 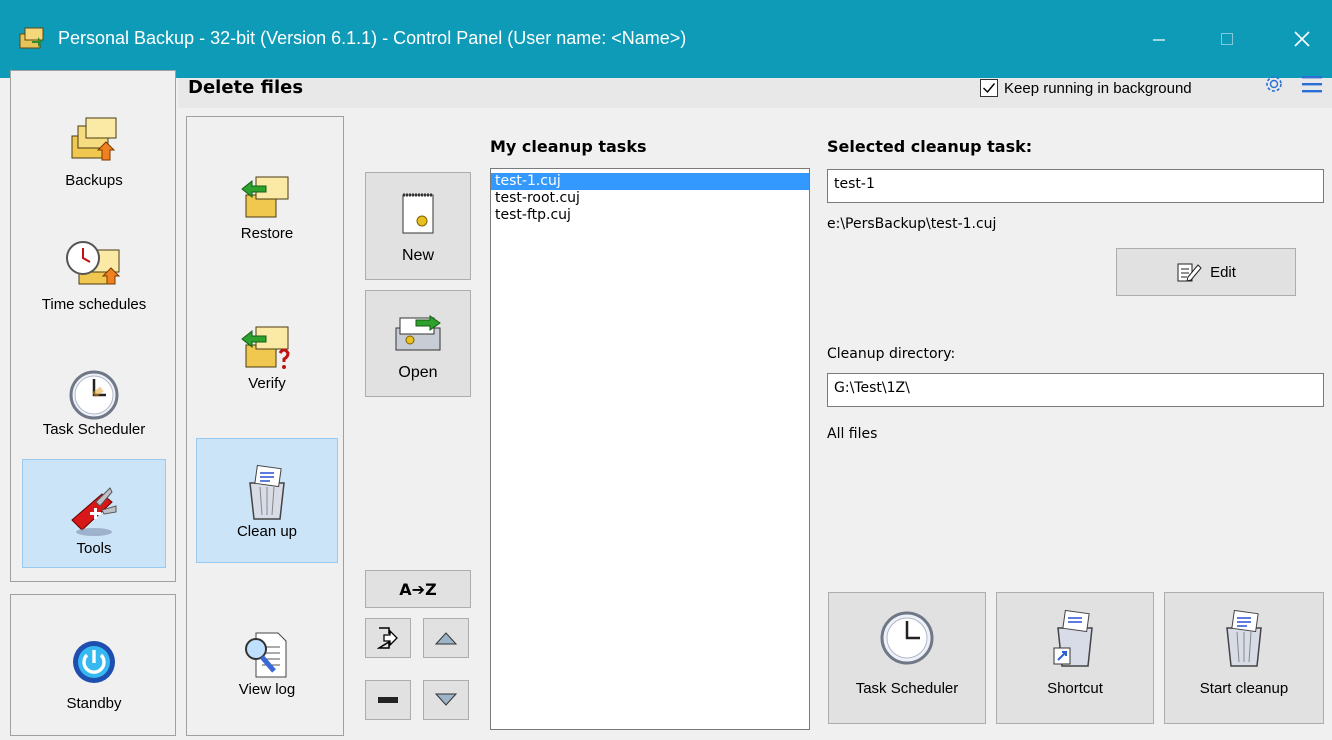 I want to click on start-cleanup-label: Start cleanup, so click(x=1244, y=688).